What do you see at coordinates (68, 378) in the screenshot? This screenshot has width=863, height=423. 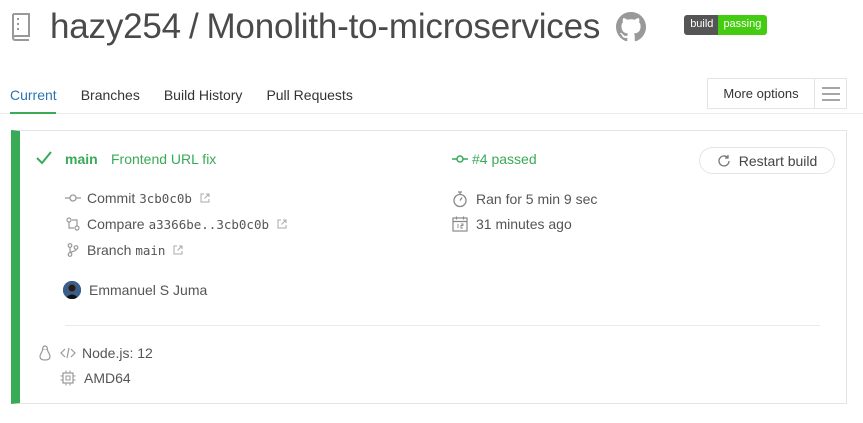 I see `cpu-icon` at bounding box center [68, 378].